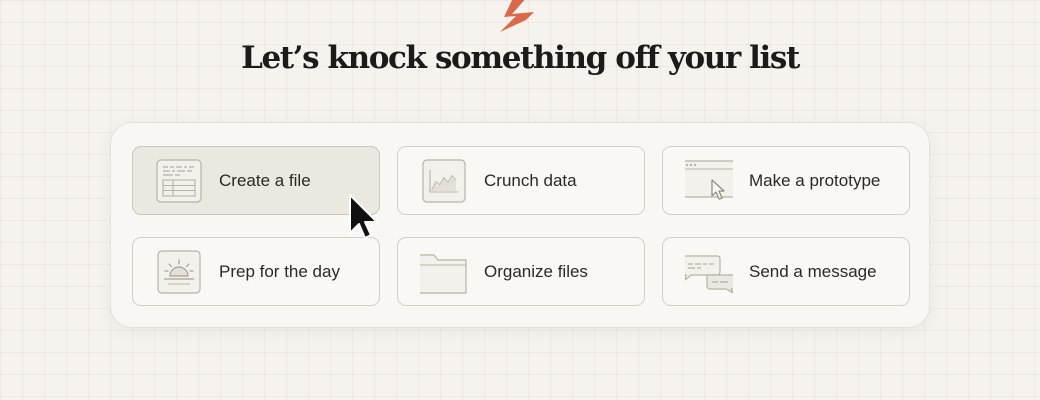  I want to click on card-label: Create a file, so click(265, 180).